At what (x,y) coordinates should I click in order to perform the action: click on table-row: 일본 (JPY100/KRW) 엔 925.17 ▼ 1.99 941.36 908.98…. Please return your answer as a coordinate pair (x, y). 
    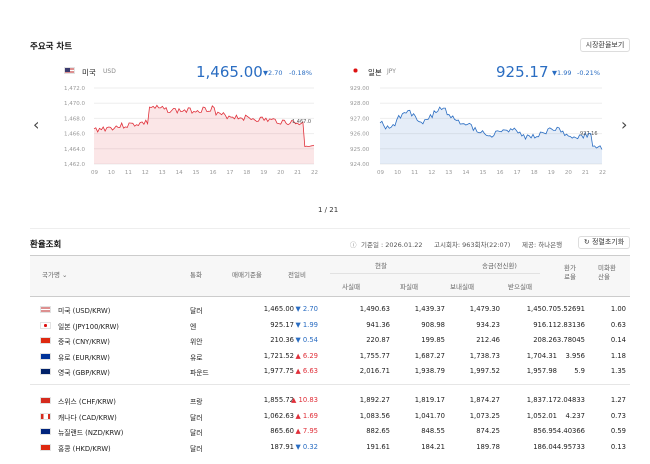
    Looking at the image, I should click on (330, 325).